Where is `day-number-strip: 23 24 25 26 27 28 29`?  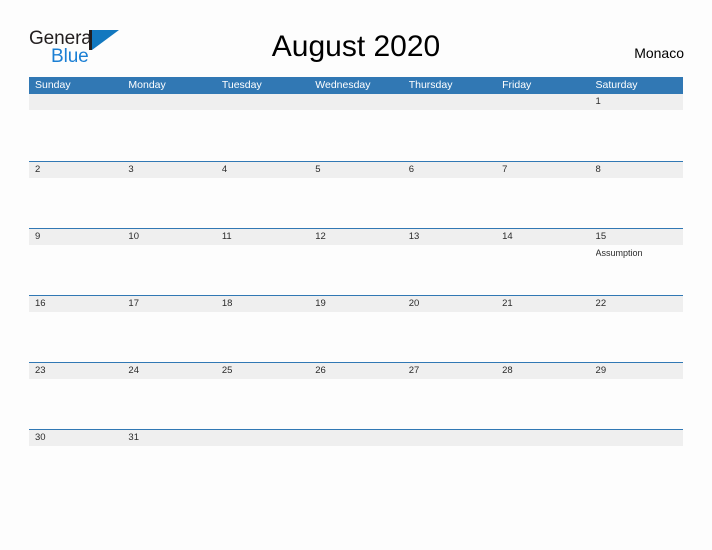
day-number-strip: 23 24 25 26 27 28 29 is located at coordinates (356, 371).